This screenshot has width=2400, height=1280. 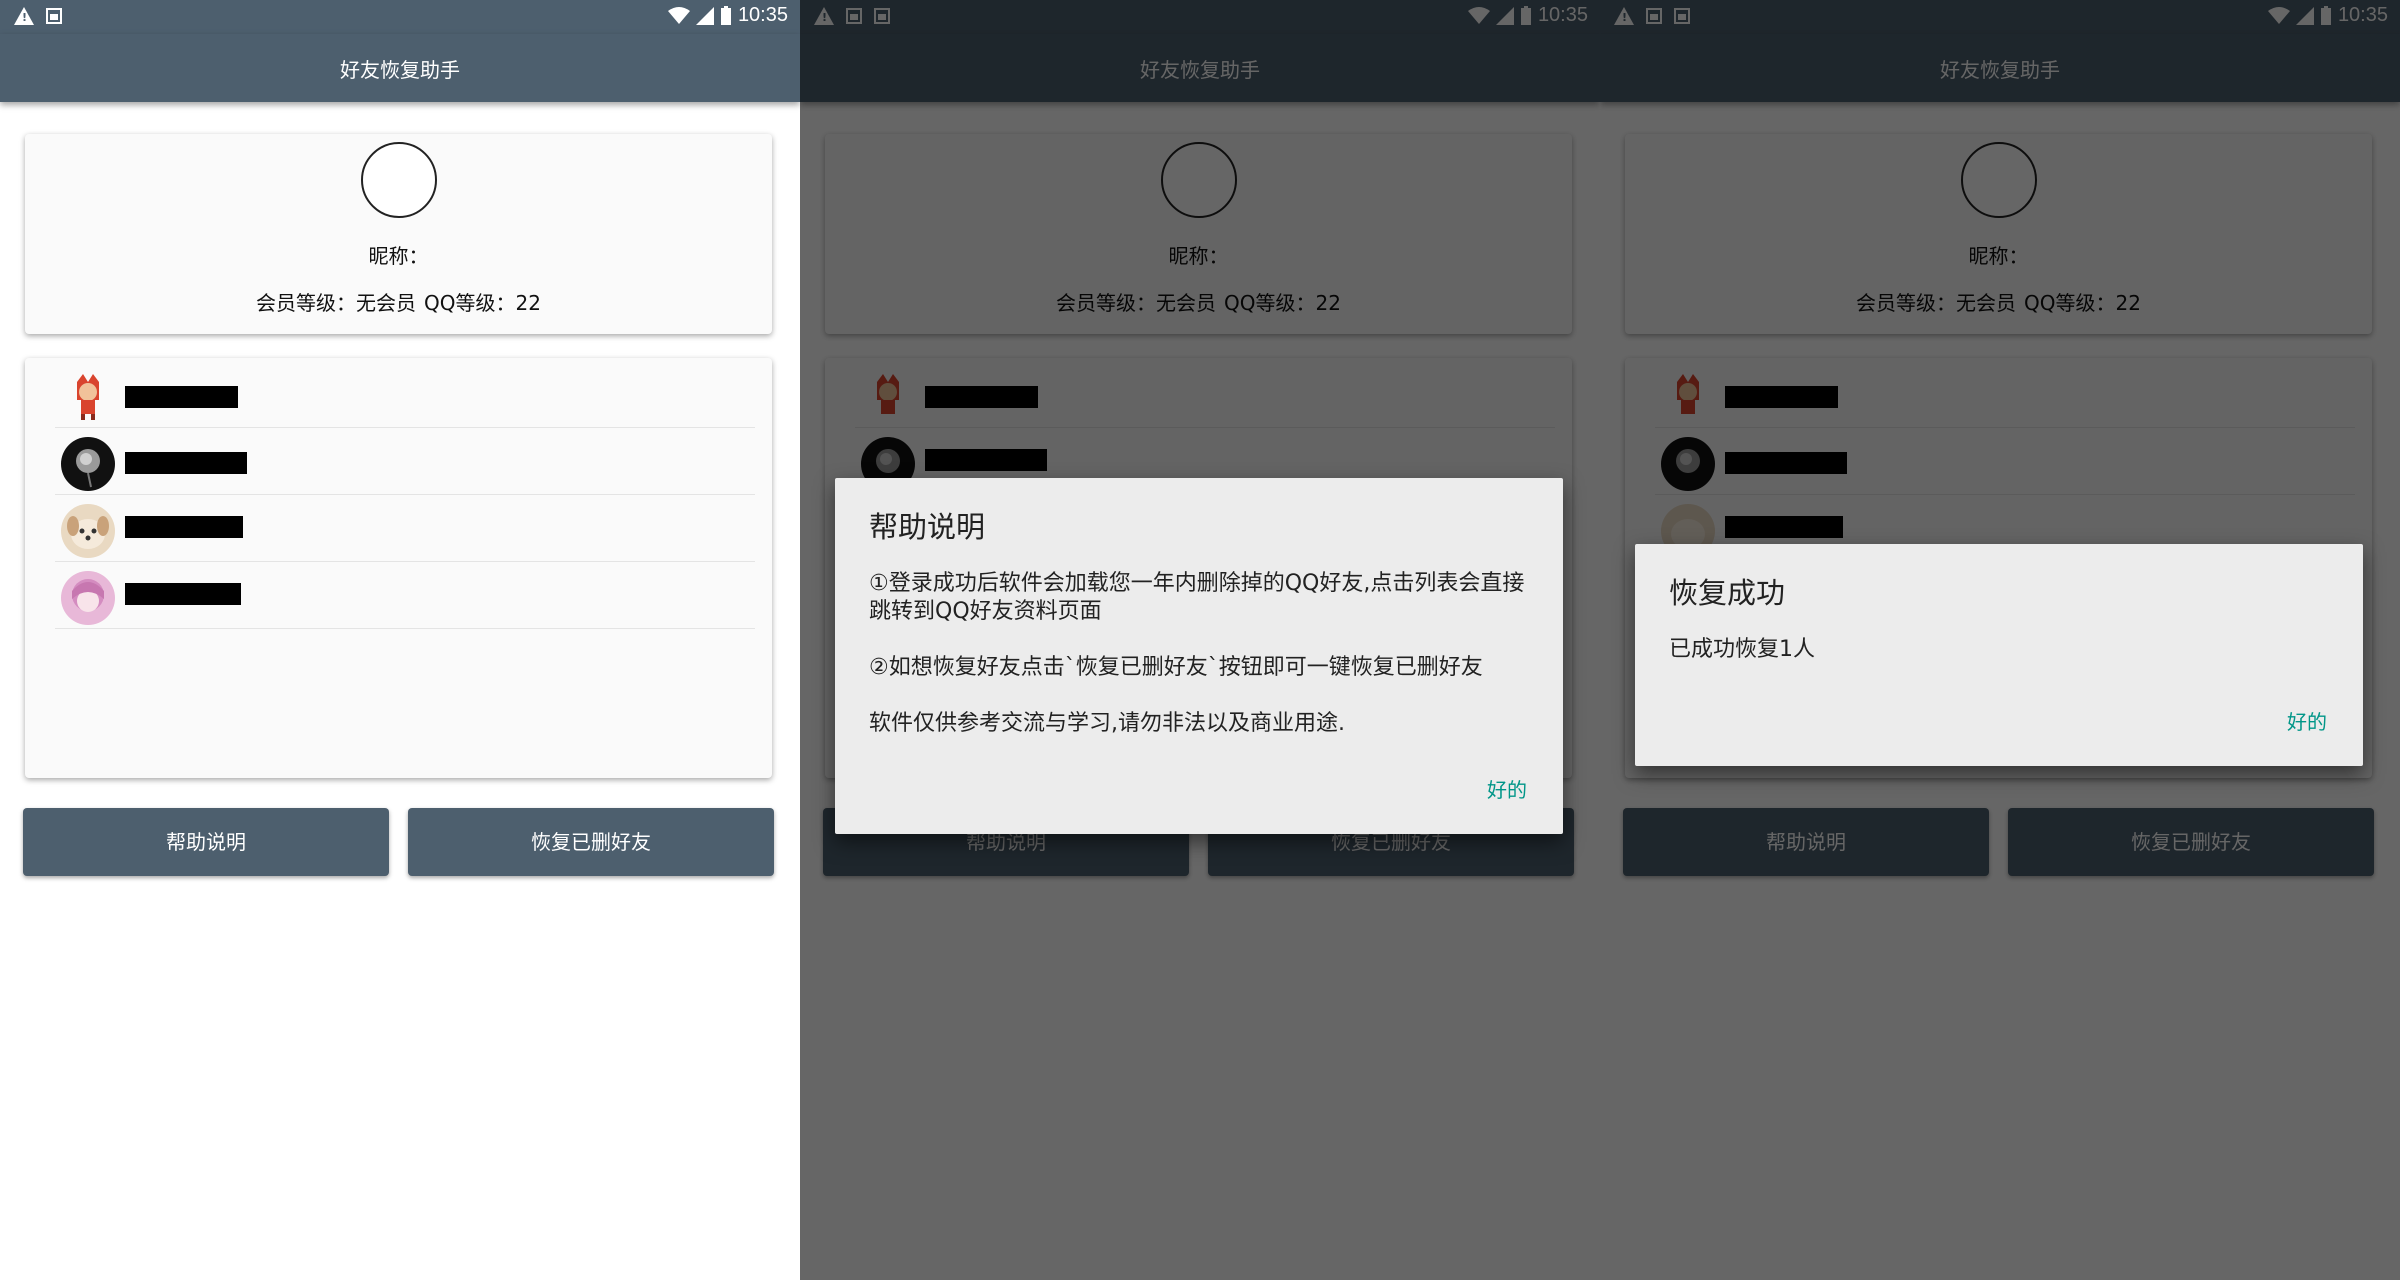 I want to click on dog-avatar-icon, so click(x=88, y=531).